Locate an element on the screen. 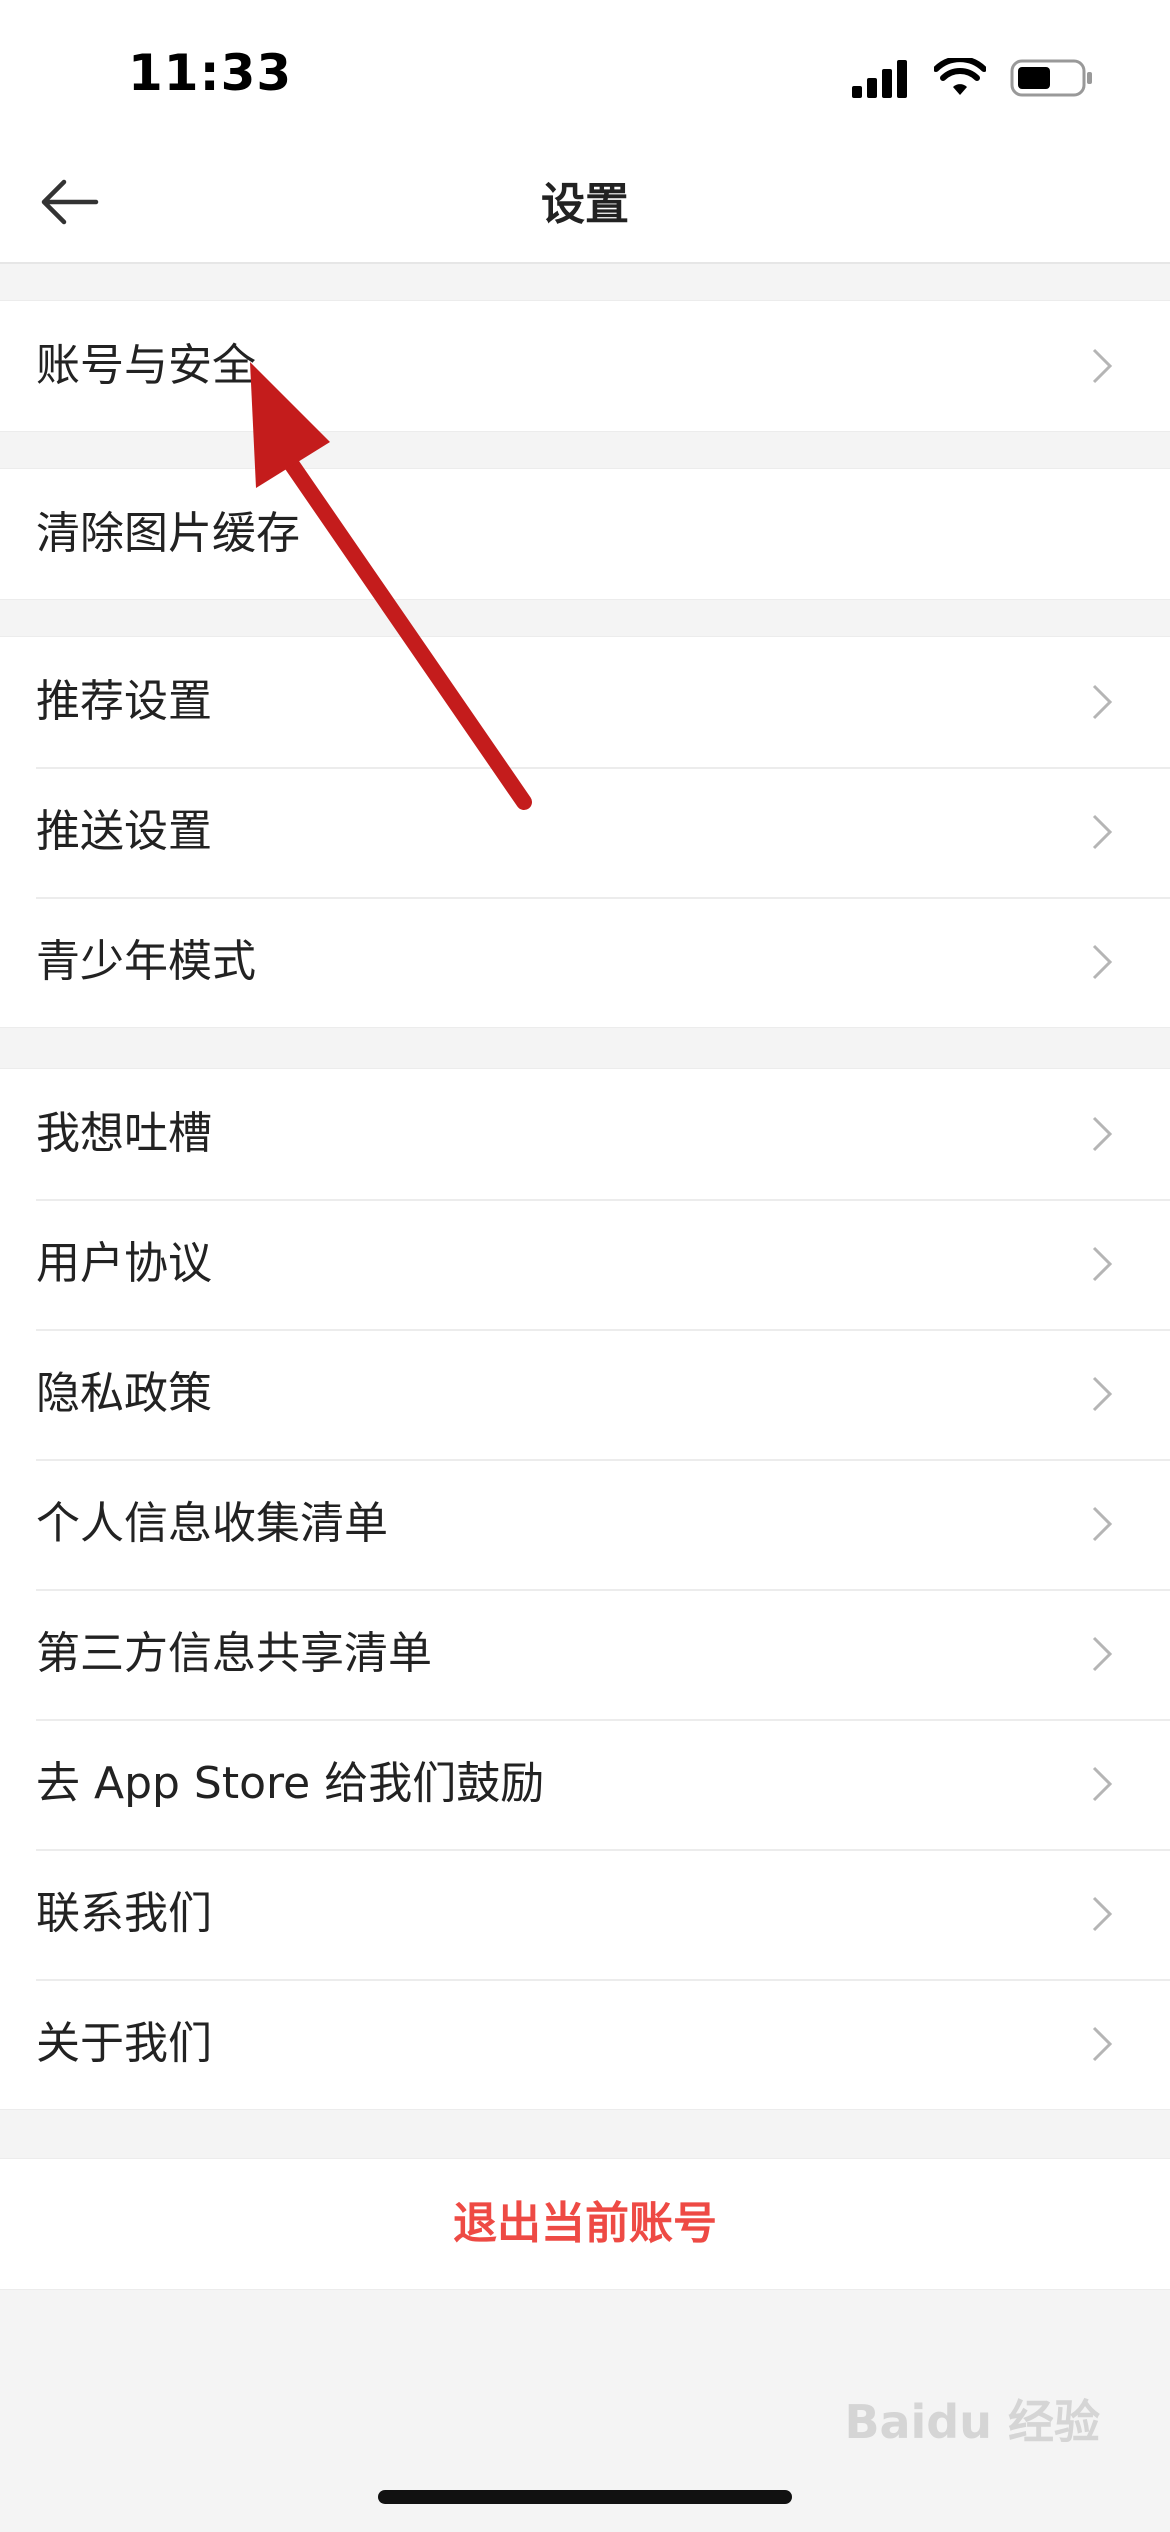 Image resolution: width=1170 pixels, height=2532 pixels. settings-item-third-party-sharing-list: 第三方信息共享清单 is located at coordinates (585, 1654).